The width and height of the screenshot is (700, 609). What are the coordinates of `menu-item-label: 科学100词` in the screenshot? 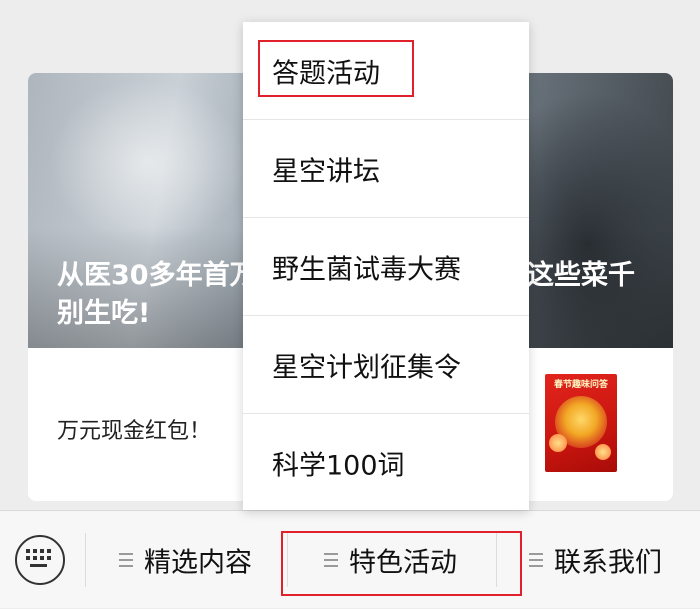 It's located at (338, 466).